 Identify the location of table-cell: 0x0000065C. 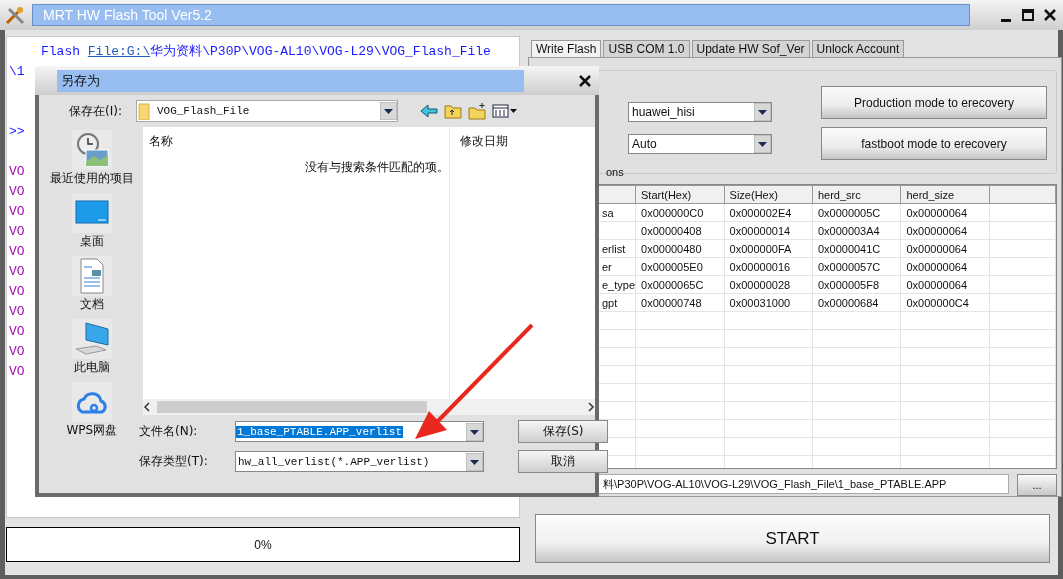
(680, 284).